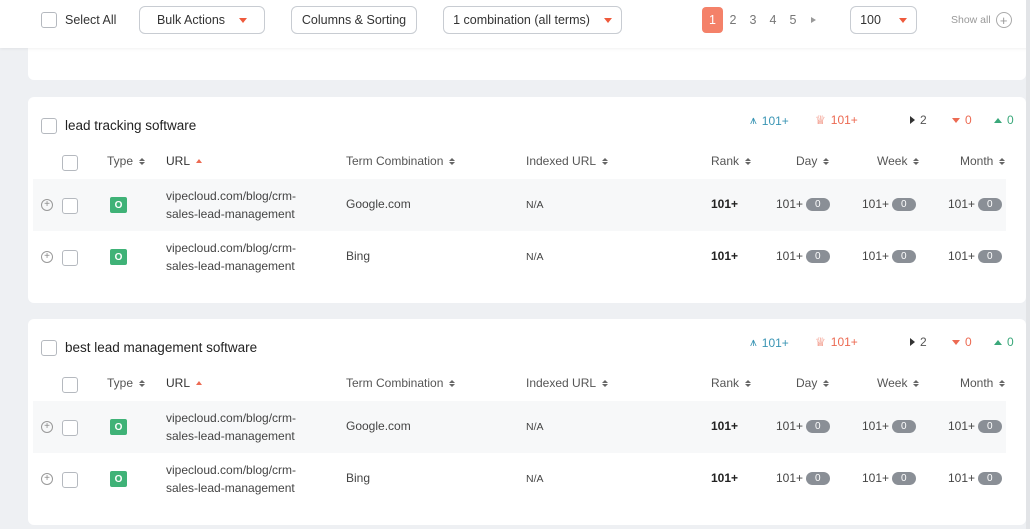 The image size is (1030, 529). I want to click on select-all-label: Select All, so click(91, 20).